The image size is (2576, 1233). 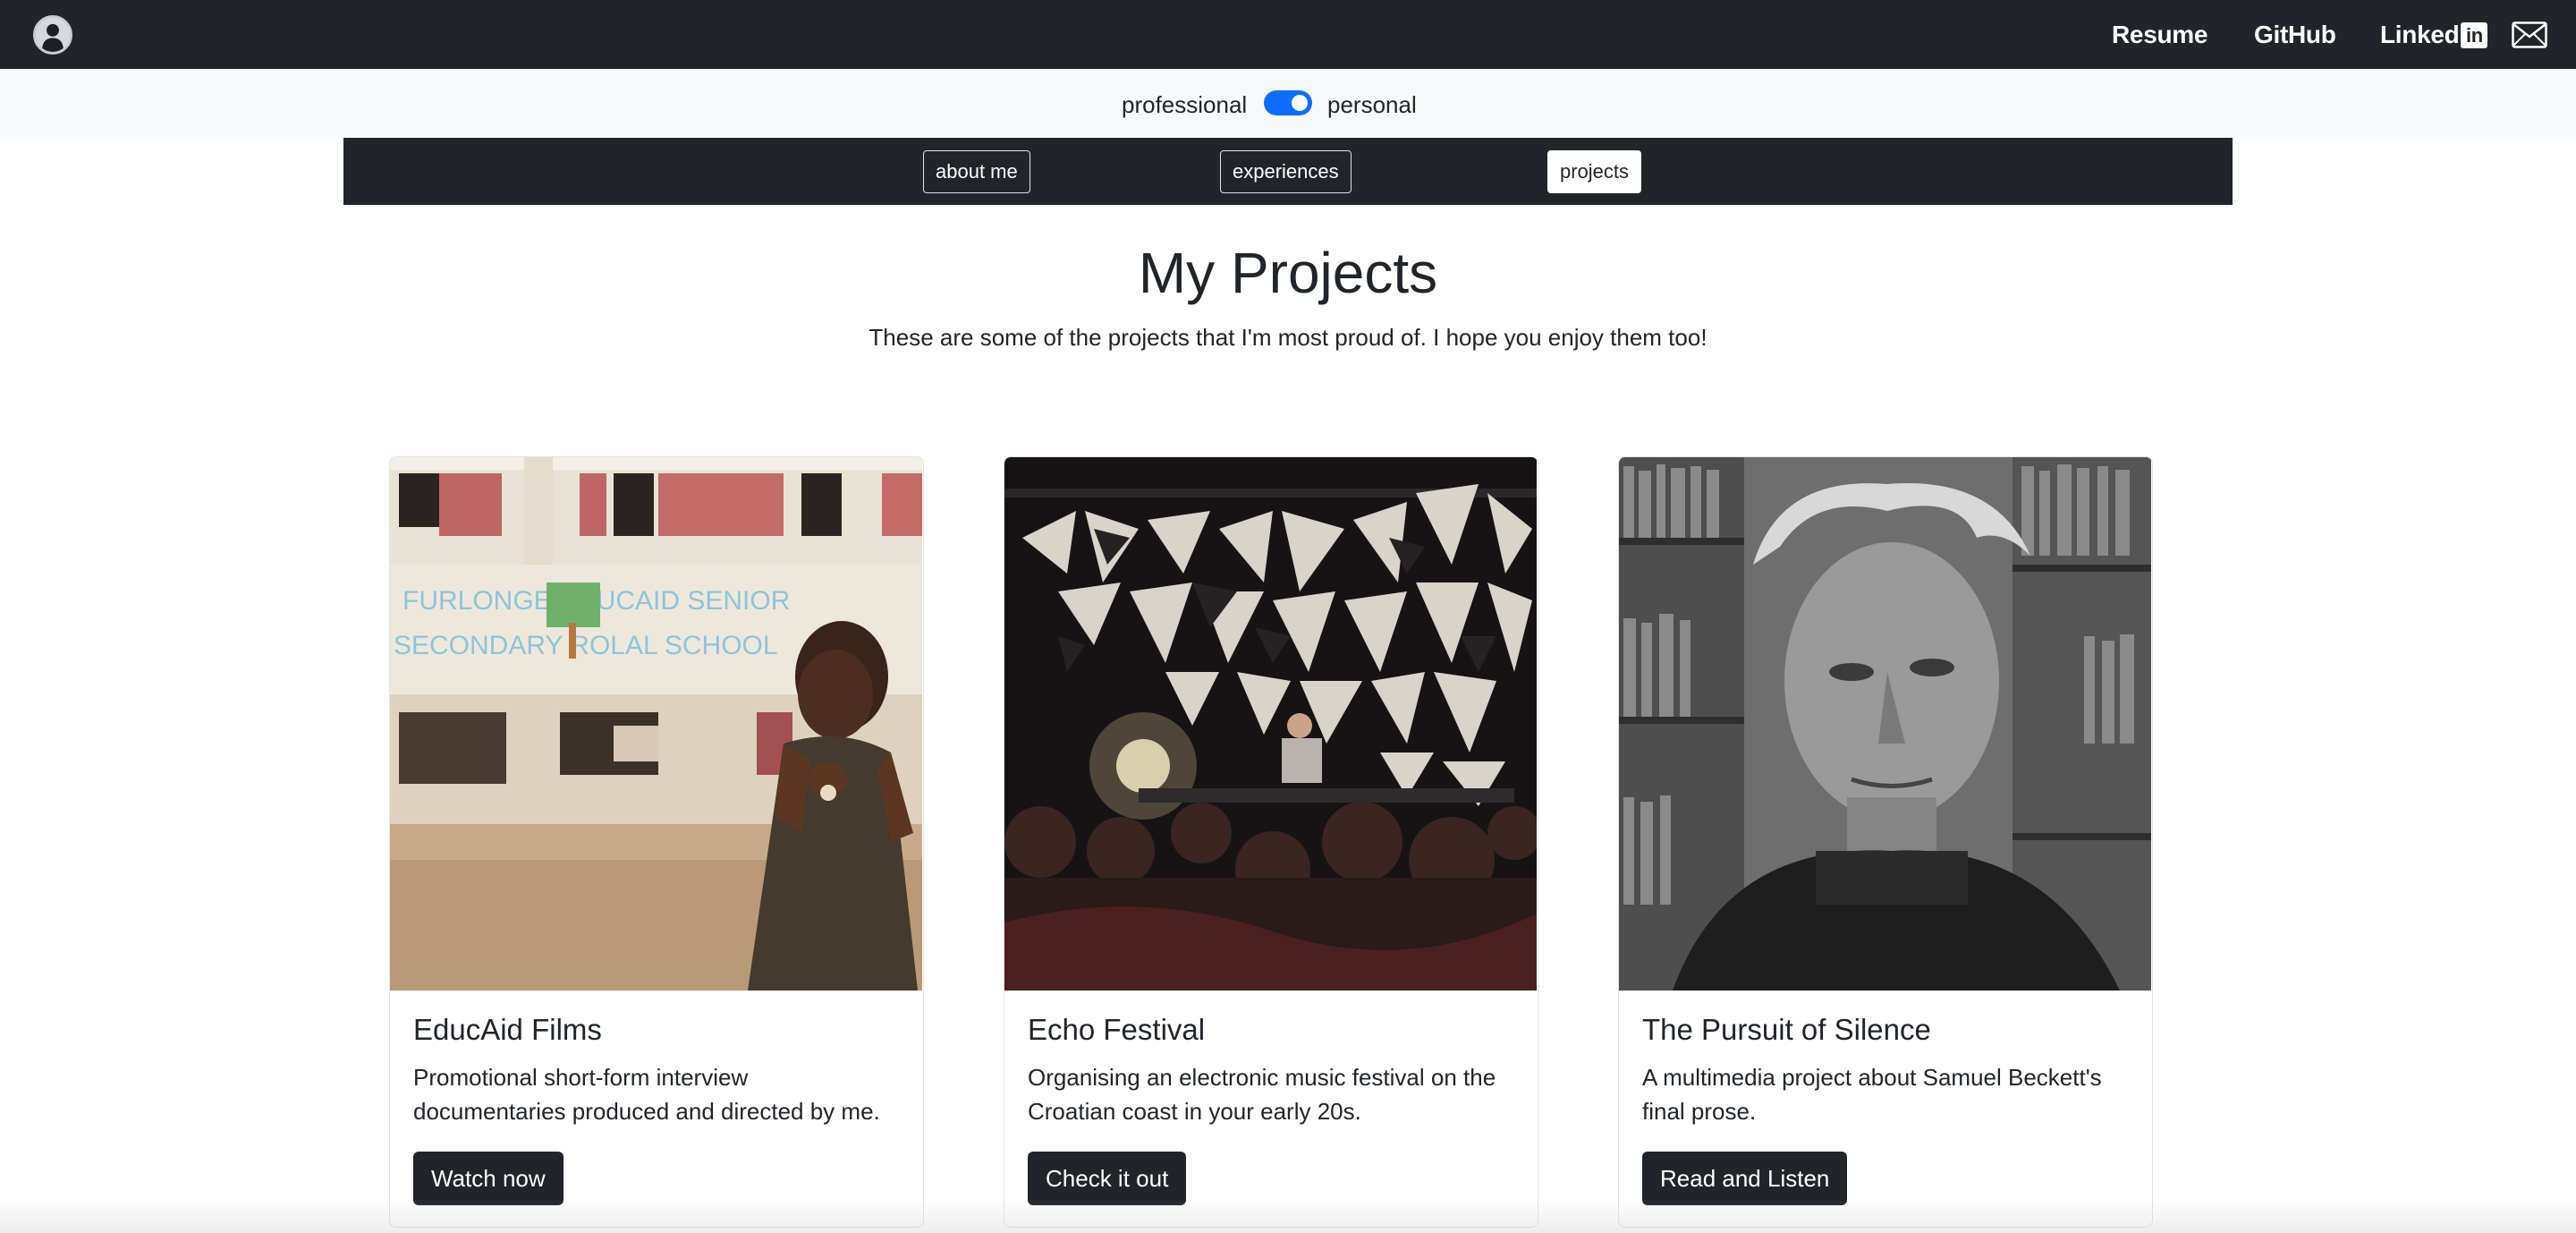 I want to click on about-me-button: about me, so click(x=976, y=171).